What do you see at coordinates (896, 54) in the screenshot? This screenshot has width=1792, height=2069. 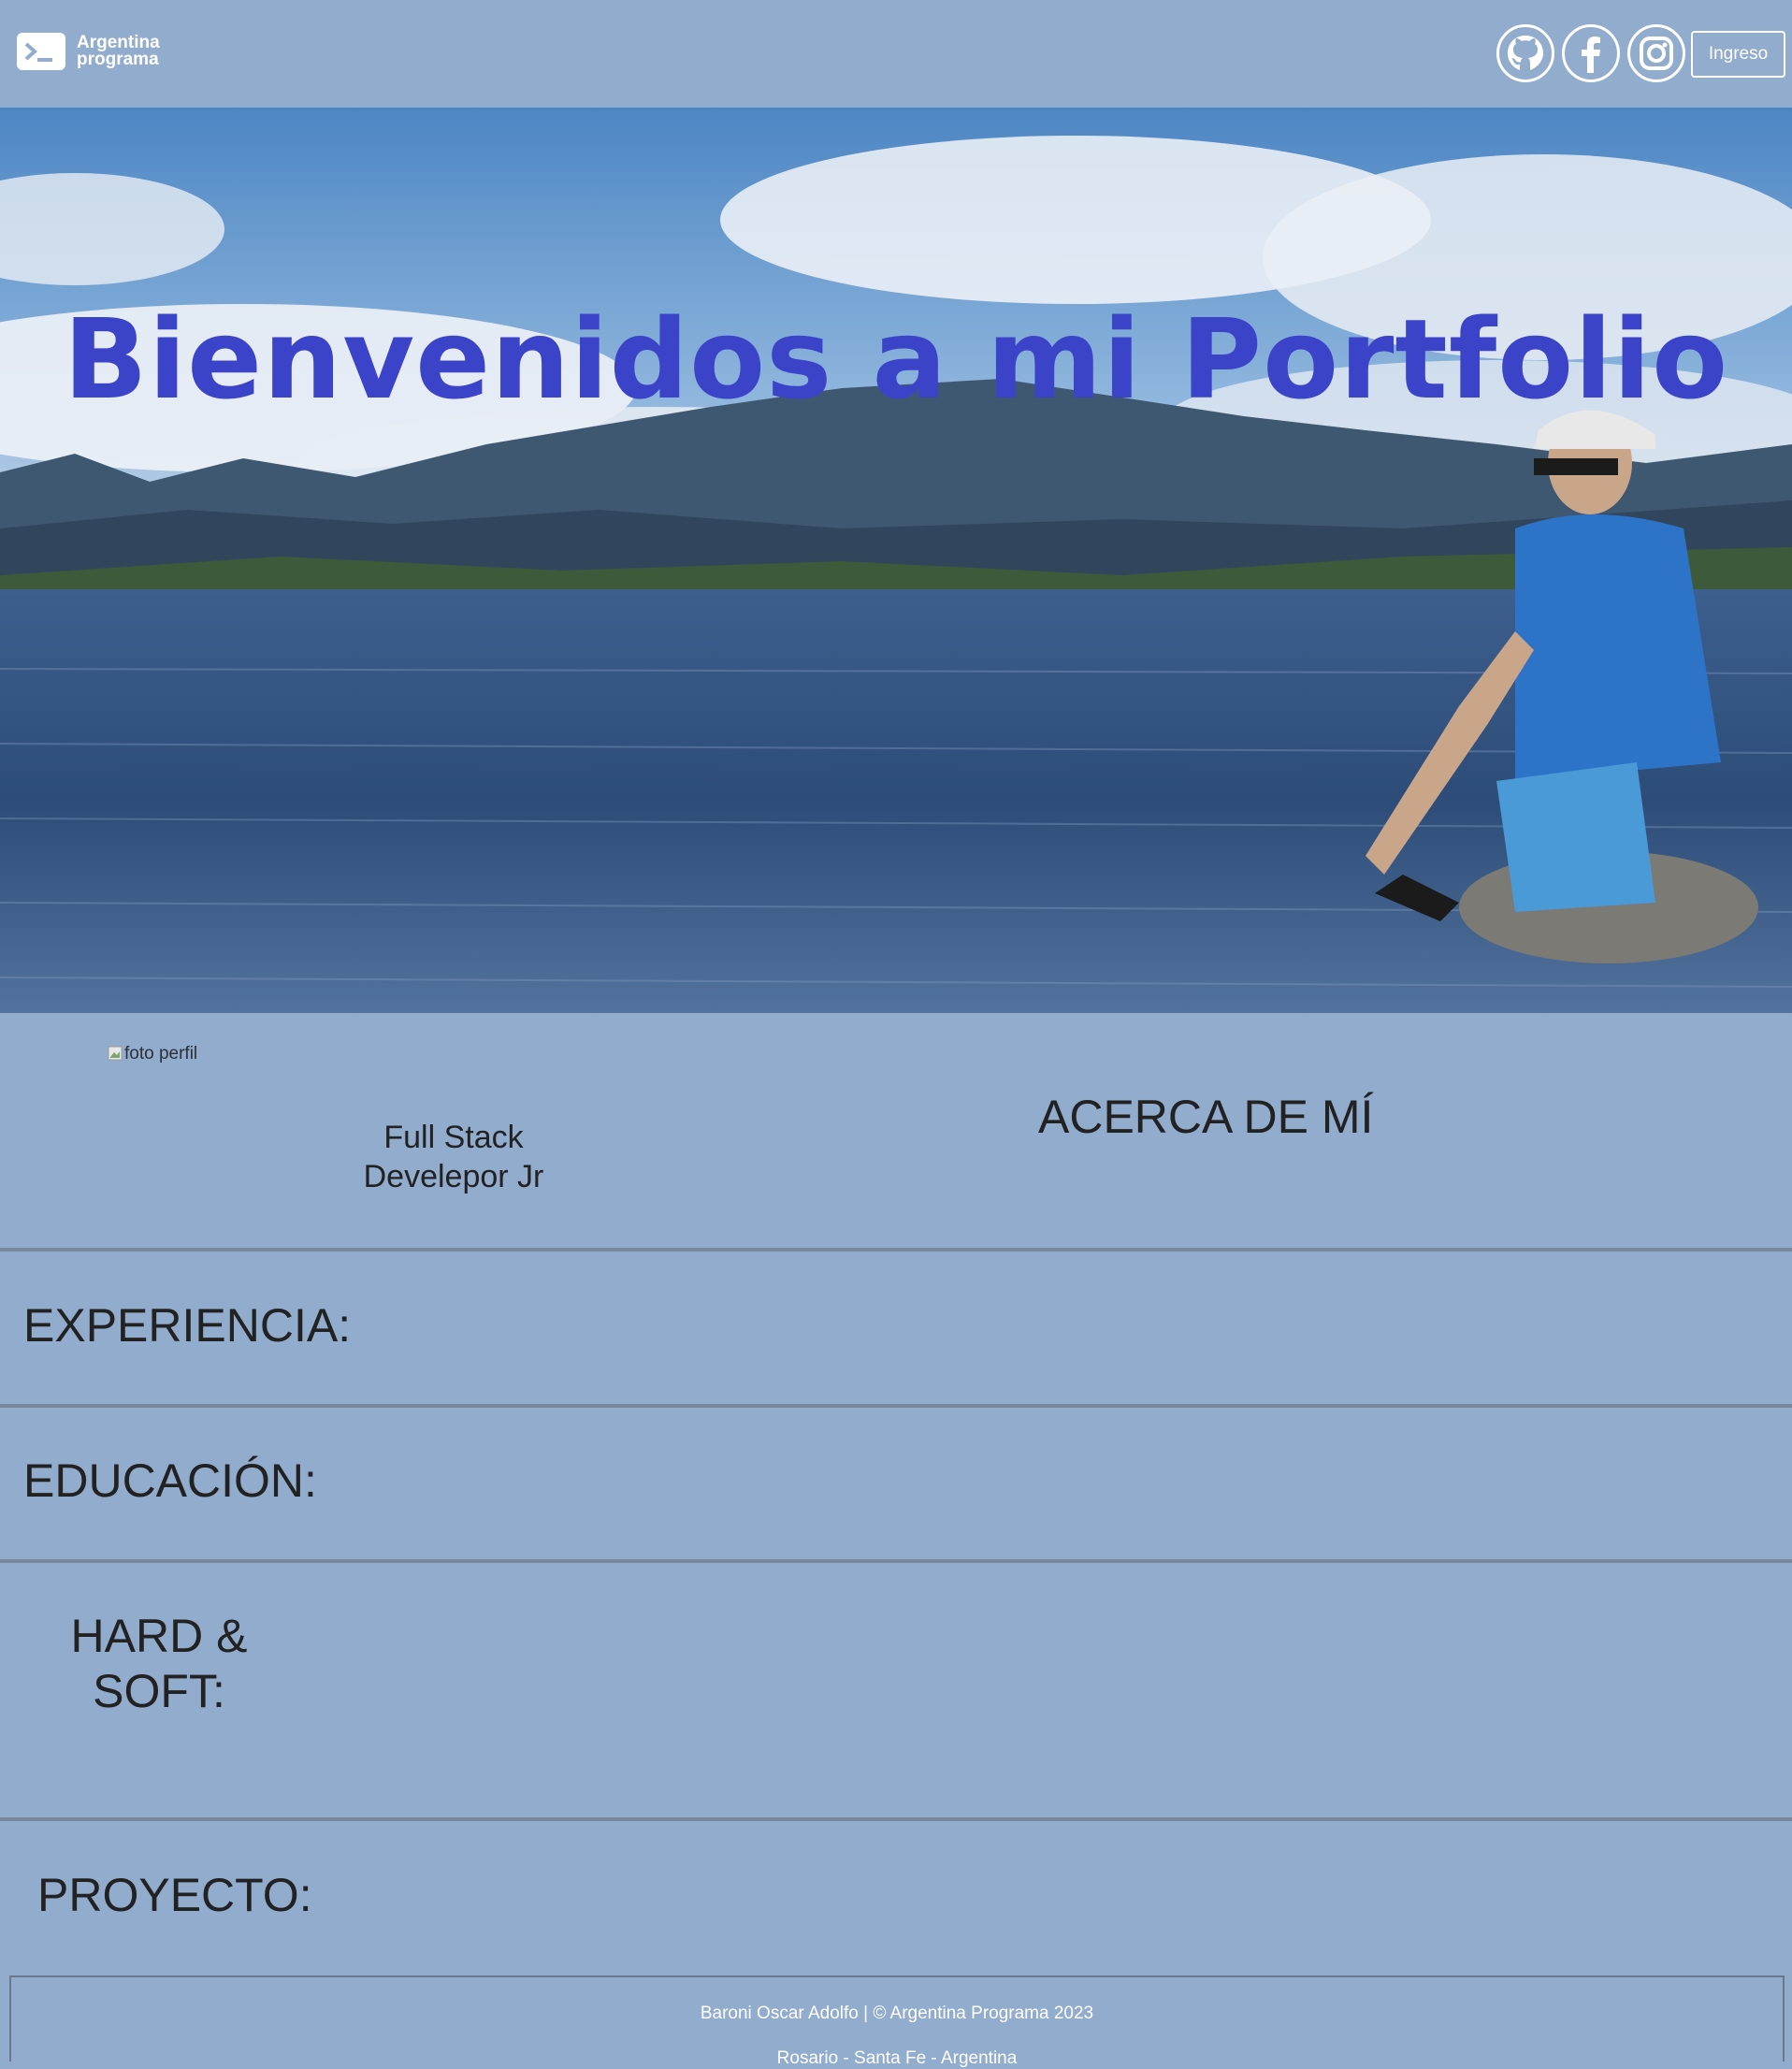 I see `navbar: Argentina programa Ingreso` at bounding box center [896, 54].